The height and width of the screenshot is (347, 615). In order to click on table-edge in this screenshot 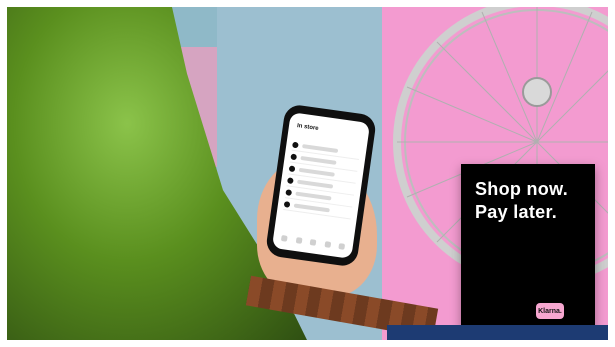, I will do `click(497, 332)`.